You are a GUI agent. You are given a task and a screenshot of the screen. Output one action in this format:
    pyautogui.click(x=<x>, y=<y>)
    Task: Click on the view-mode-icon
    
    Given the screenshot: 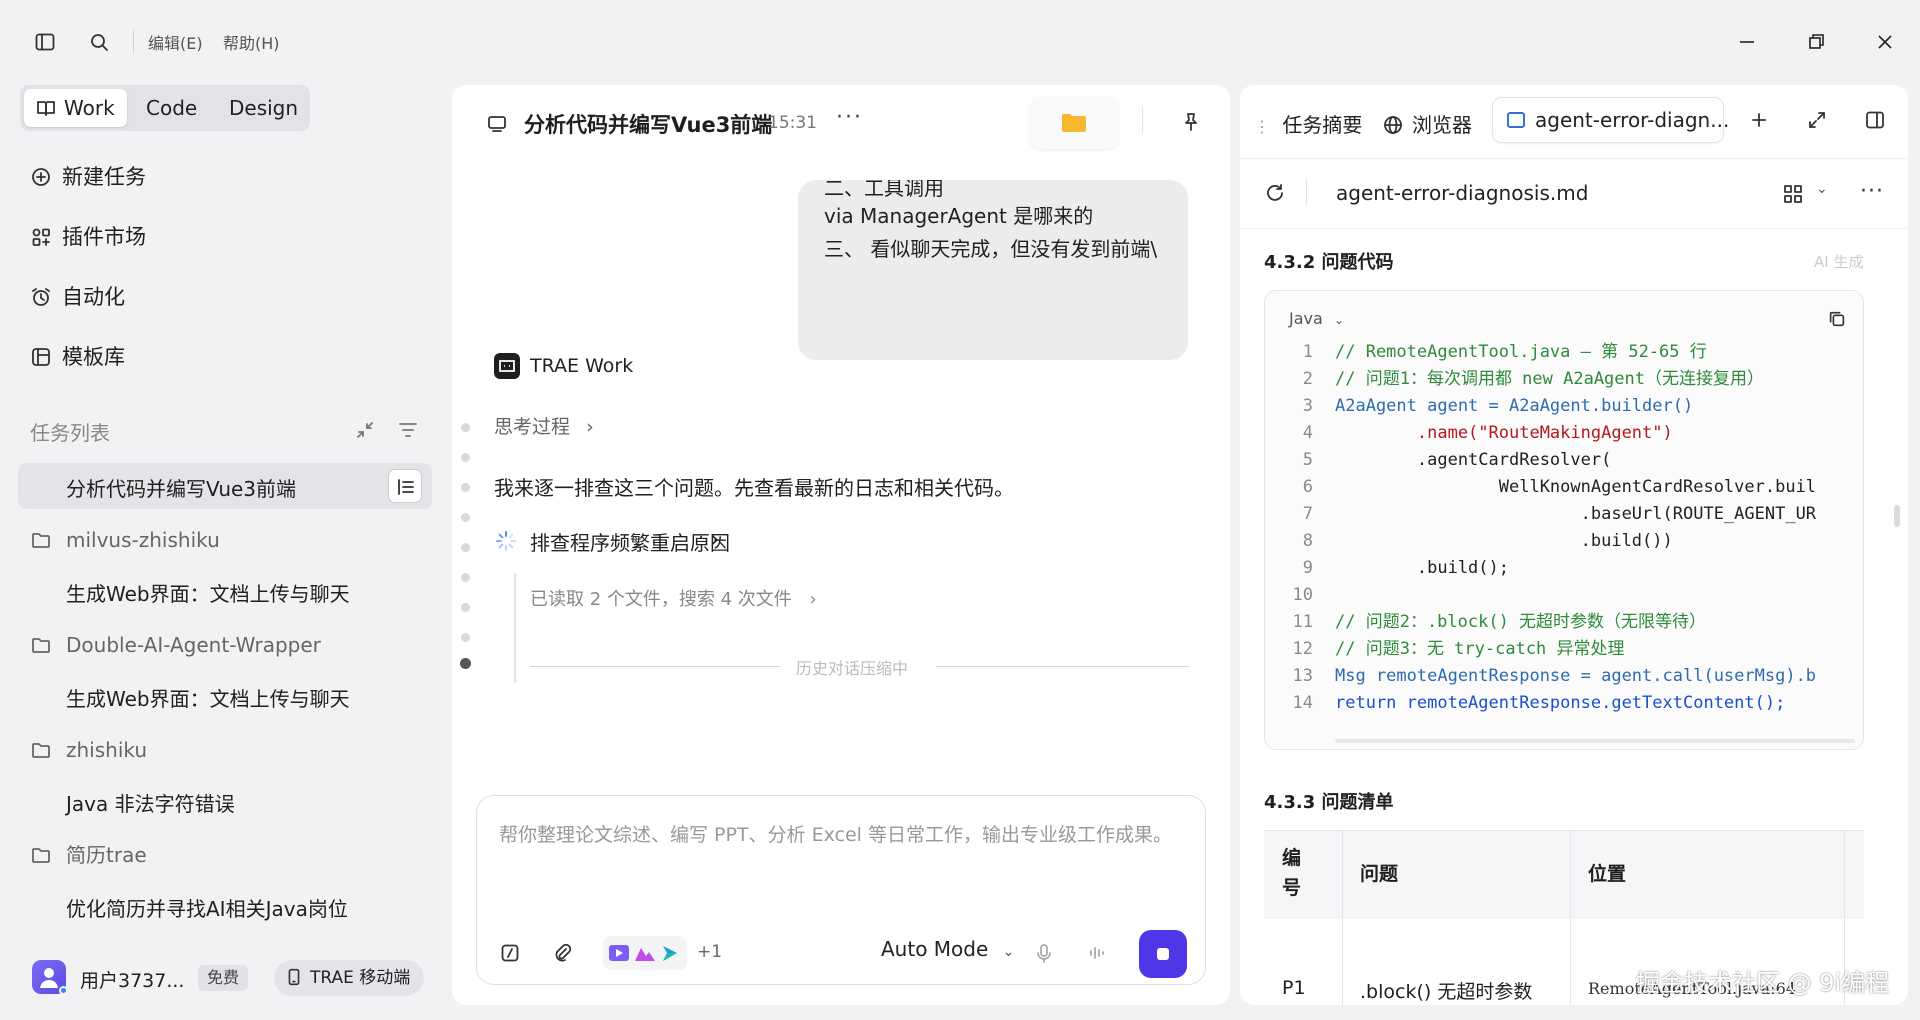 What is the action you would take?
    pyautogui.click(x=1793, y=194)
    